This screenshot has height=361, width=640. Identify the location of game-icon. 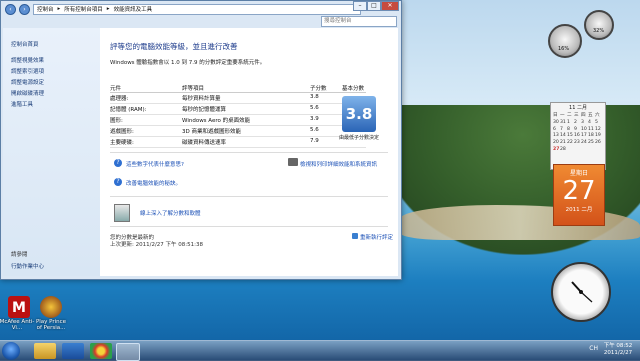
(51, 307).